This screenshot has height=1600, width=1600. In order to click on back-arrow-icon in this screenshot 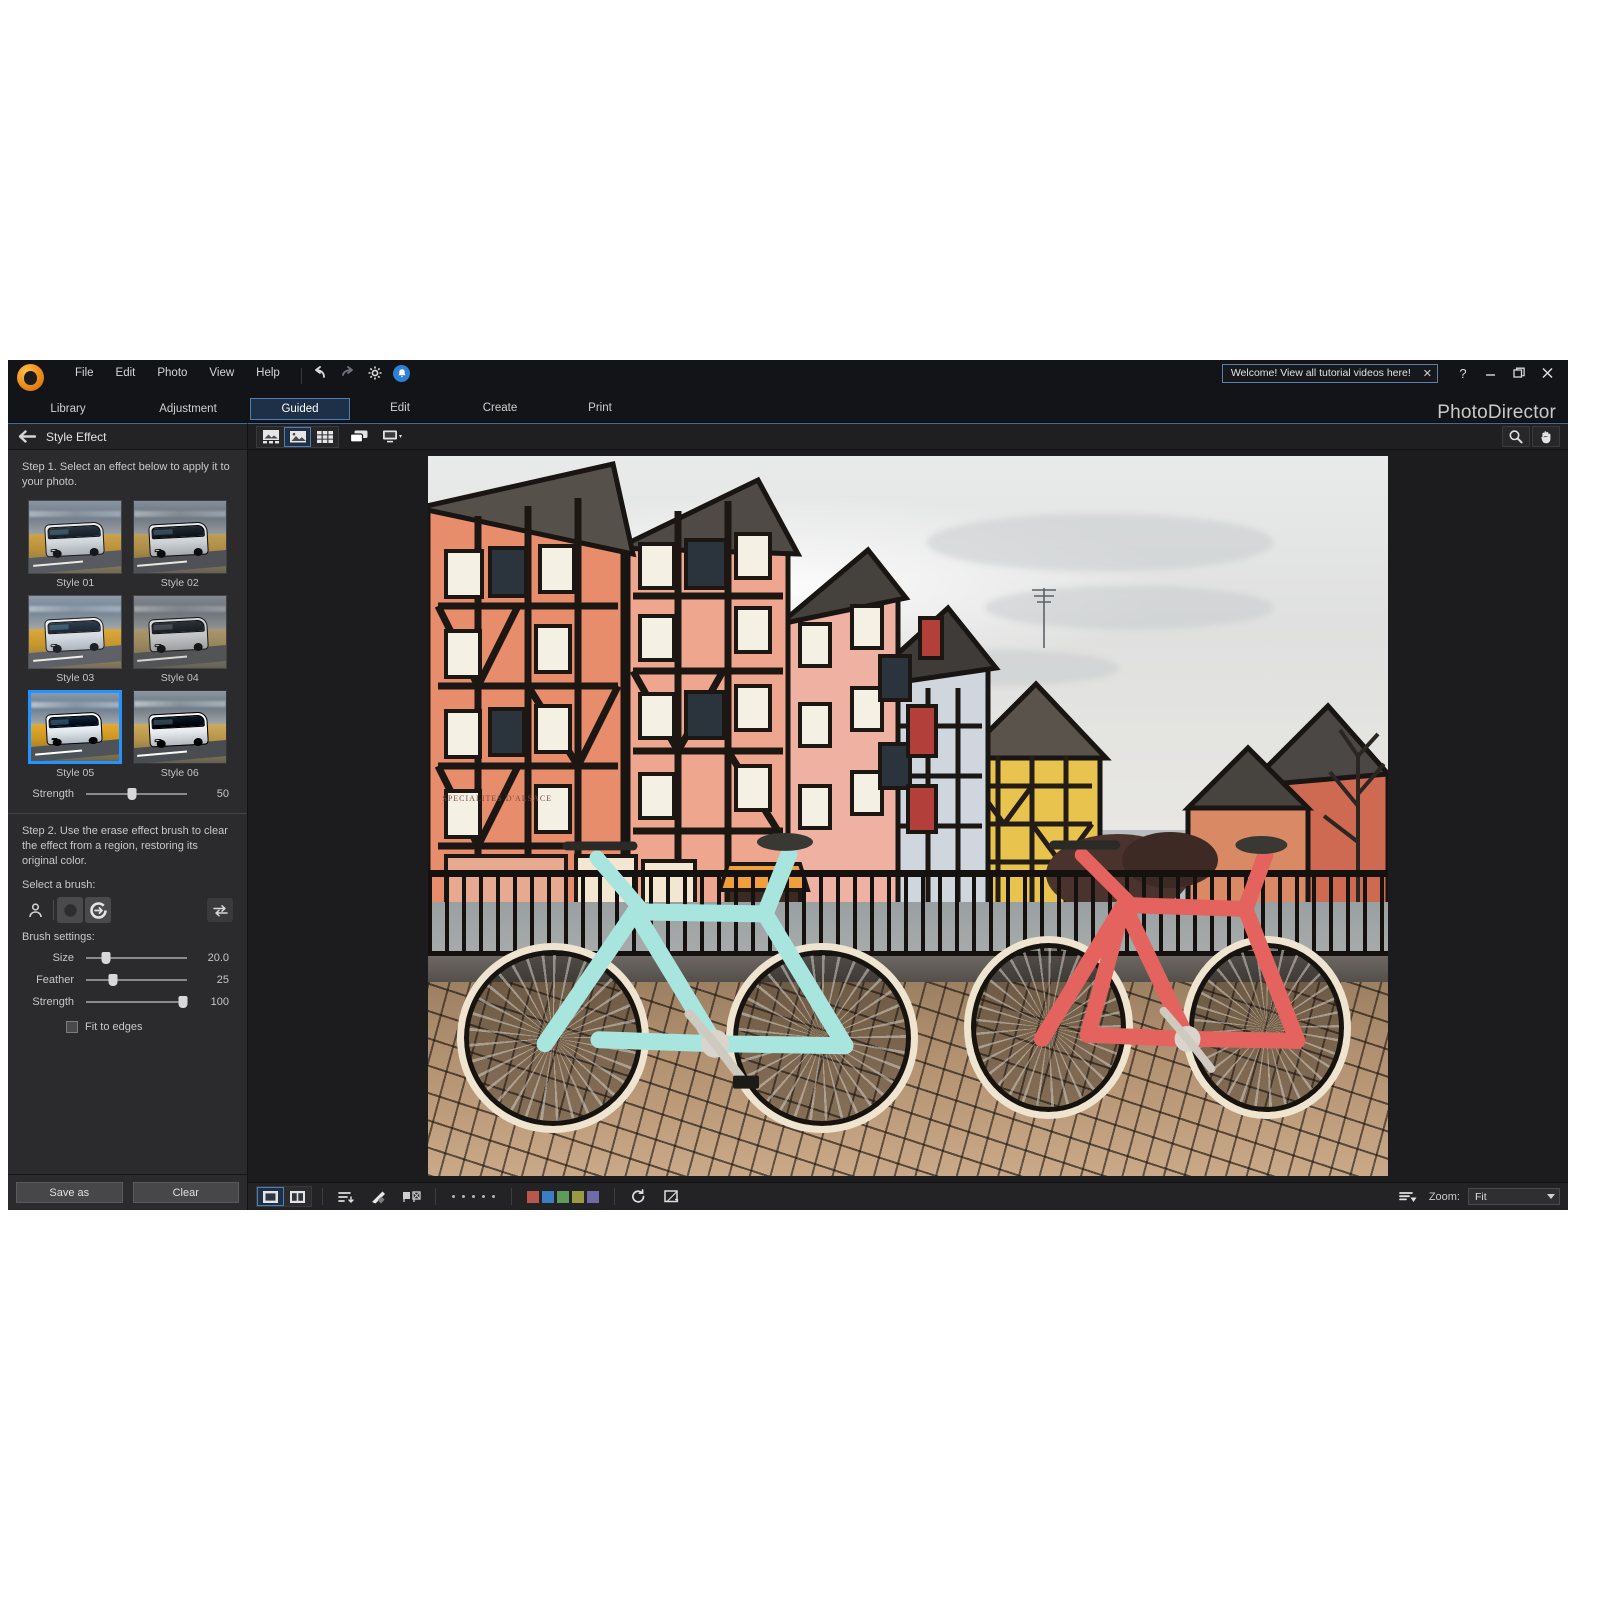, I will do `click(27, 436)`.